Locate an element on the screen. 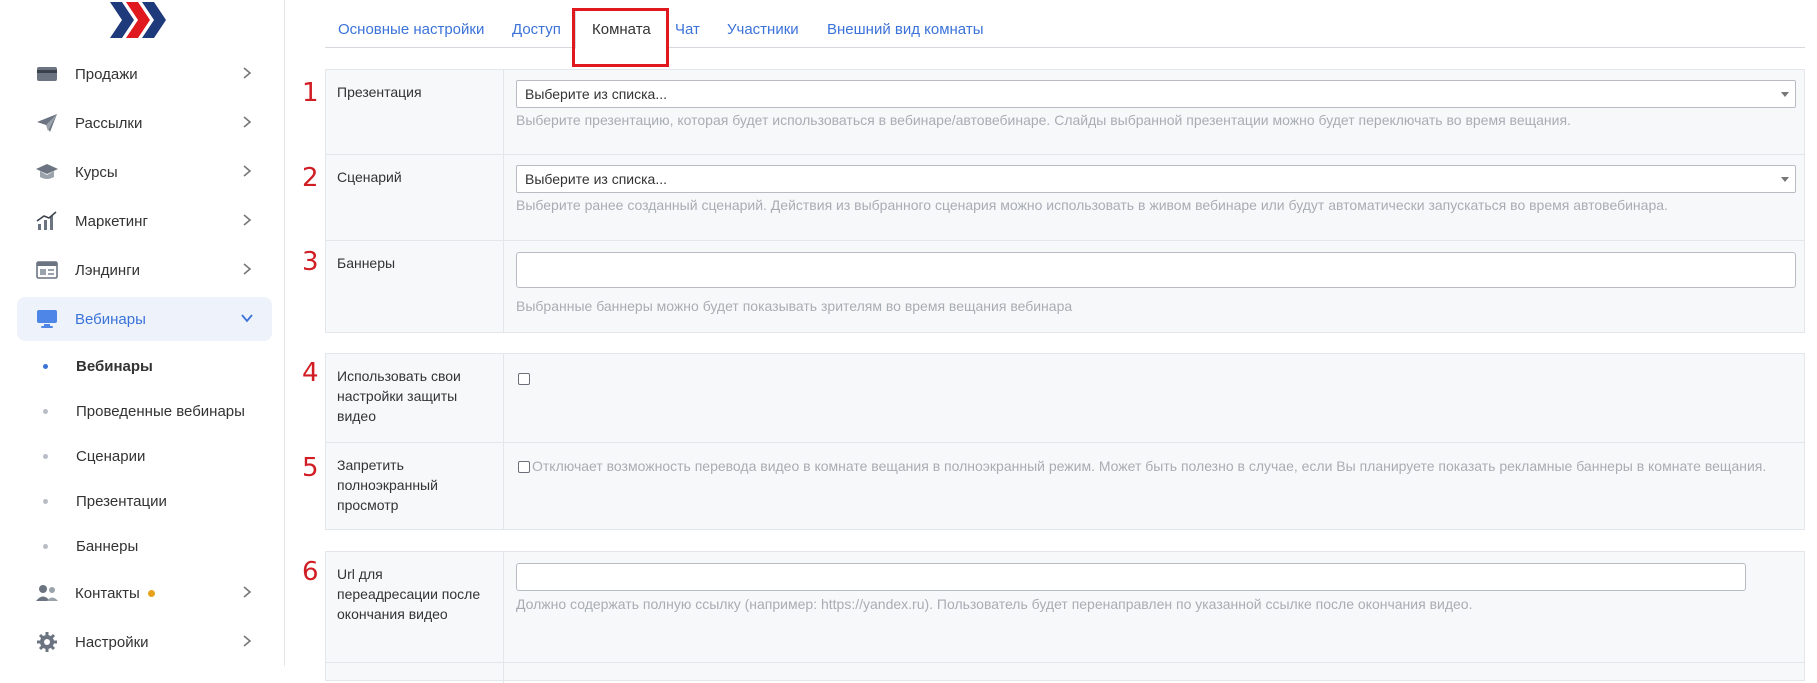 This screenshot has width=1817, height=683. sub-item-past-webinars: Проведенные вебинары is located at coordinates (135, 411).